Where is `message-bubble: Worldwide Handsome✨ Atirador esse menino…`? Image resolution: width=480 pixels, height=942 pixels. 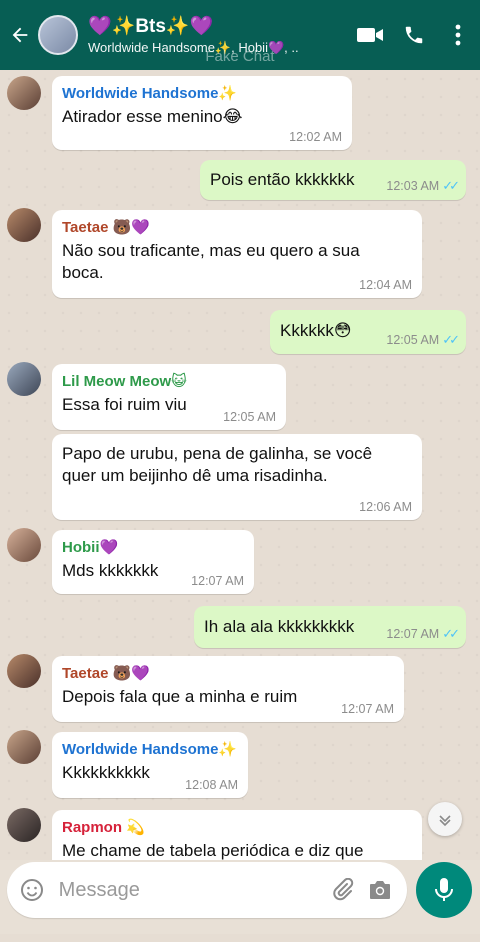 message-bubble: Worldwide Handsome✨ Atirador esse menino… is located at coordinates (202, 113).